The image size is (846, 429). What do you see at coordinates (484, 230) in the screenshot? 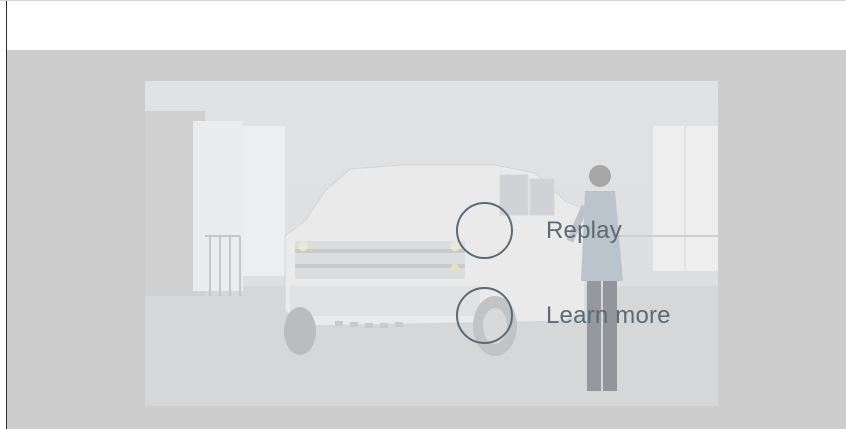
I see `replay-ring-icon` at bounding box center [484, 230].